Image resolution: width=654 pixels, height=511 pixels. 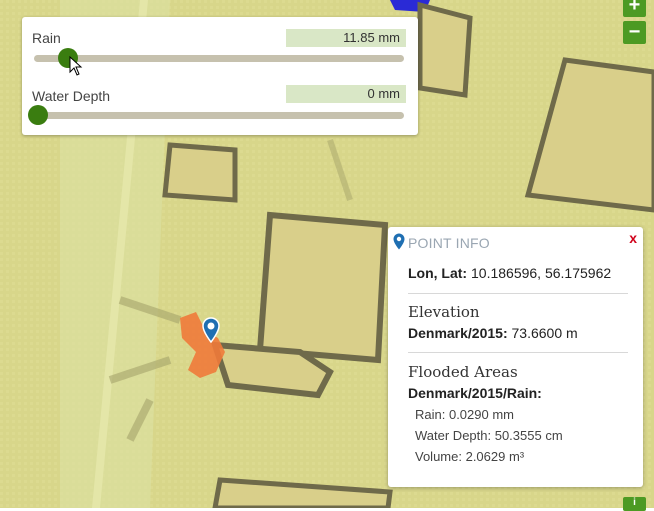 I want to click on flooded-areas-heading: Flooded Areas, so click(x=463, y=372).